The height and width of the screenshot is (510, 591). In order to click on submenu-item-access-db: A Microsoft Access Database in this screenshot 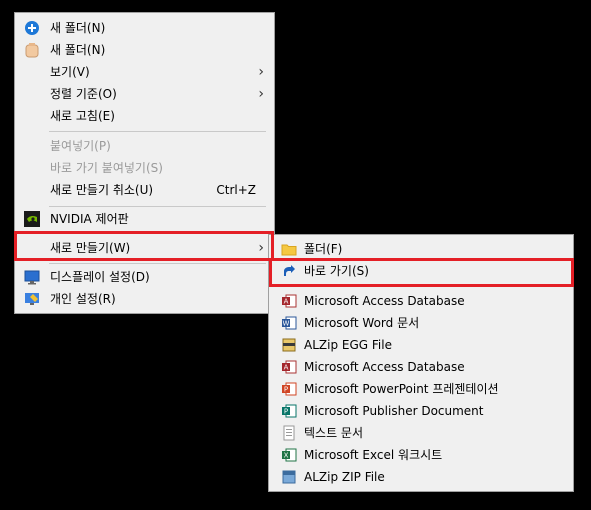, I will do `click(421, 301)`.